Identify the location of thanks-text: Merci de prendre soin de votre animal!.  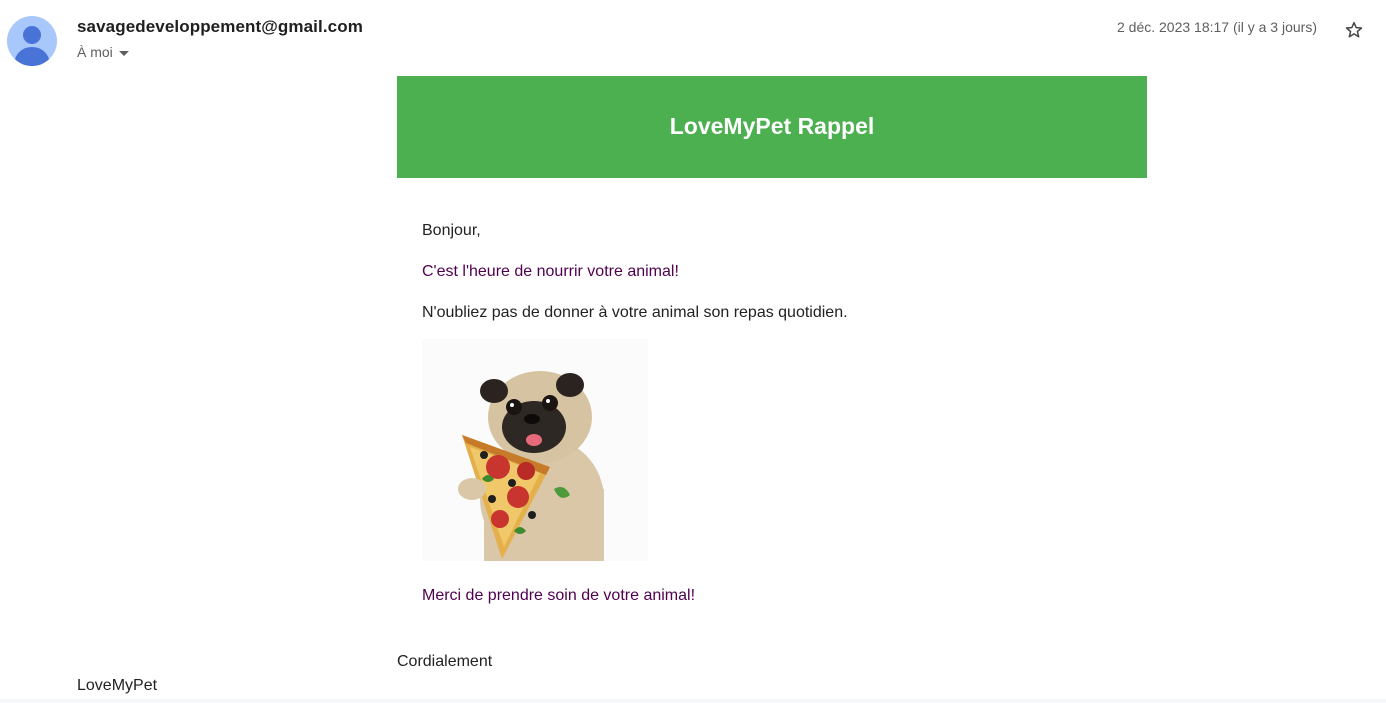
(559, 595).